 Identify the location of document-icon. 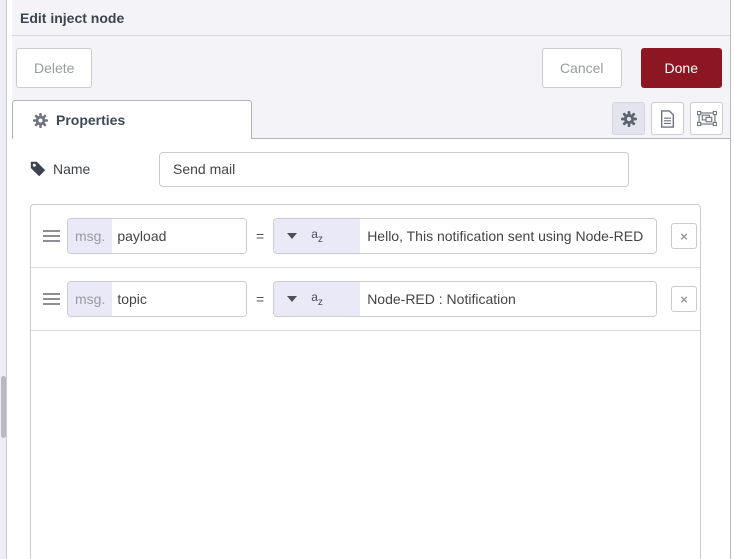
(667, 118).